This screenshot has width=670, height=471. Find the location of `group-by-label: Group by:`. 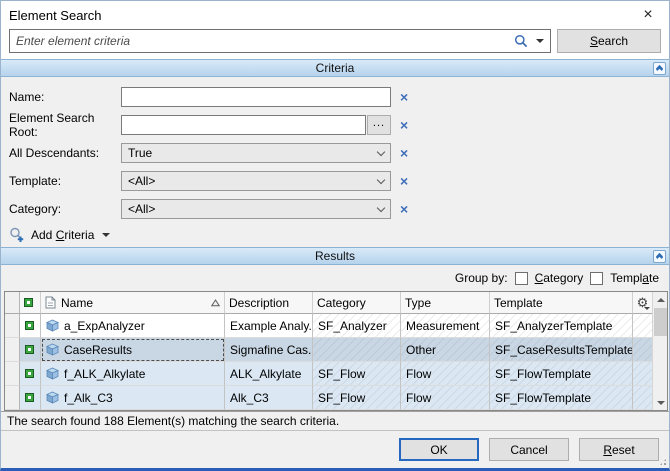

group-by-label: Group by: is located at coordinates (481, 278).